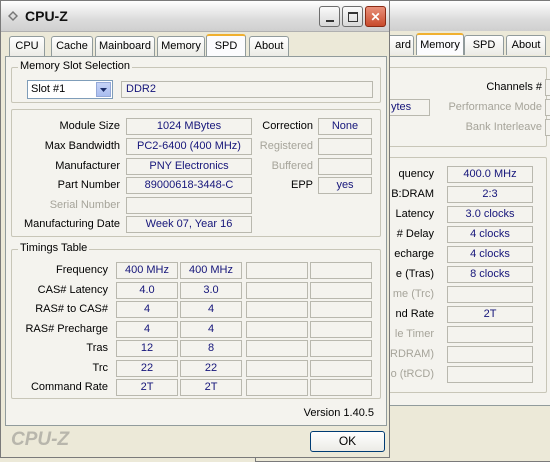 This screenshot has width=550, height=462. I want to click on minimize-button, so click(329, 16).